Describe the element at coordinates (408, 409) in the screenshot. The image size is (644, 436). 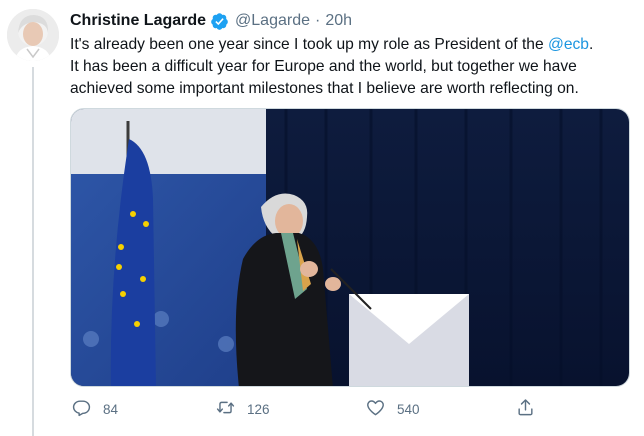
I see `like-count: 540` at that location.